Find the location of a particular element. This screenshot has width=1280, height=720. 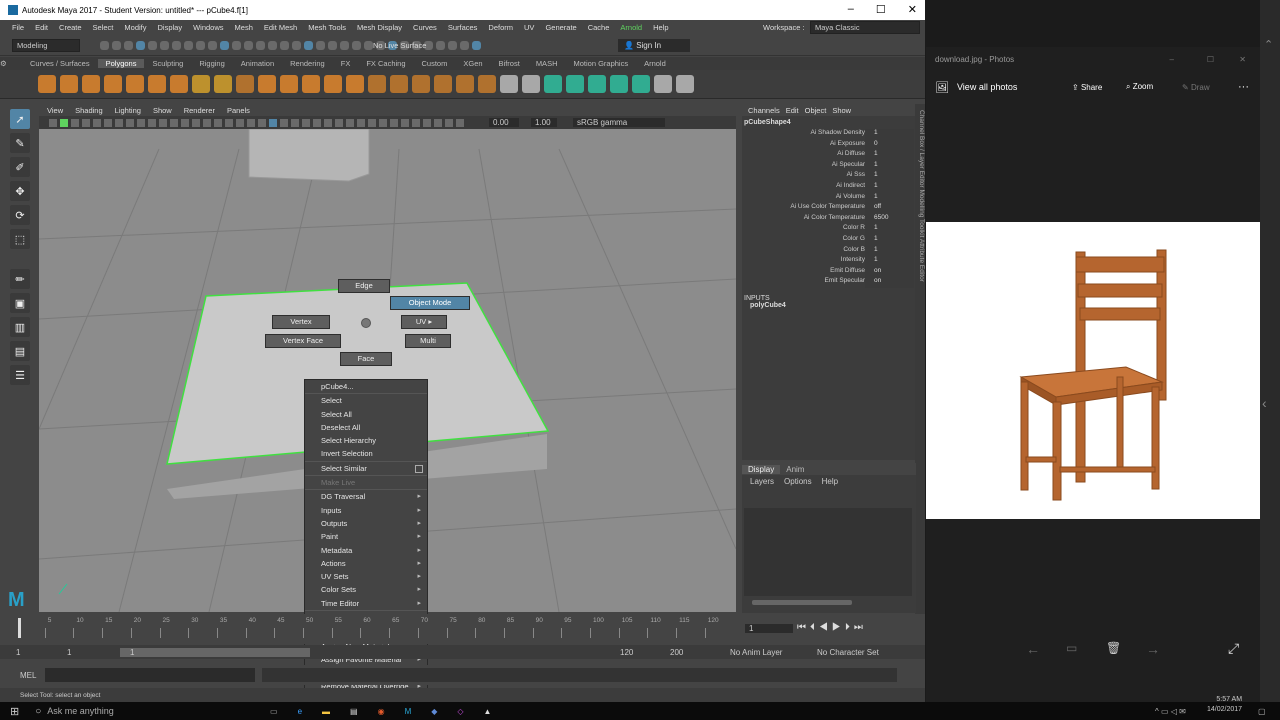

mode-dropdown: Modeling is located at coordinates (46, 45).